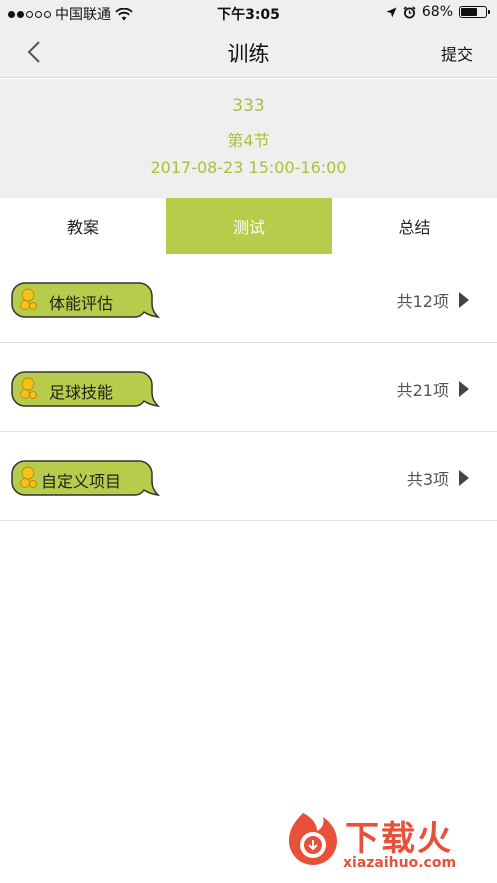 This screenshot has width=497, height=883. What do you see at coordinates (400, 863) in the screenshot?
I see `watermark-domain: xiazaihuo.com` at bounding box center [400, 863].